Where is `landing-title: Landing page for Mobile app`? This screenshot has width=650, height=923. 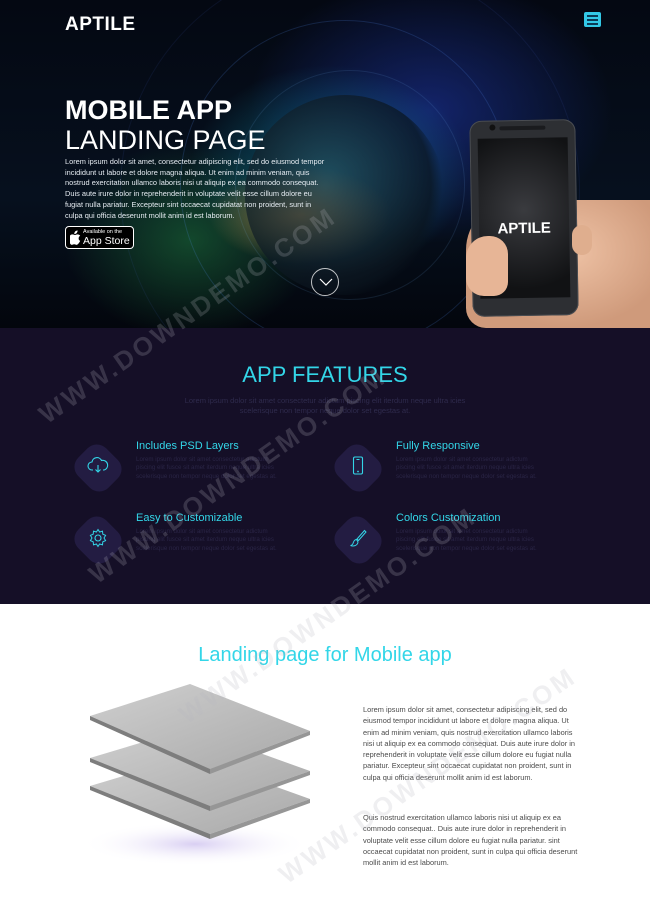
landing-title: Landing page for Mobile app is located at coordinates (325, 655).